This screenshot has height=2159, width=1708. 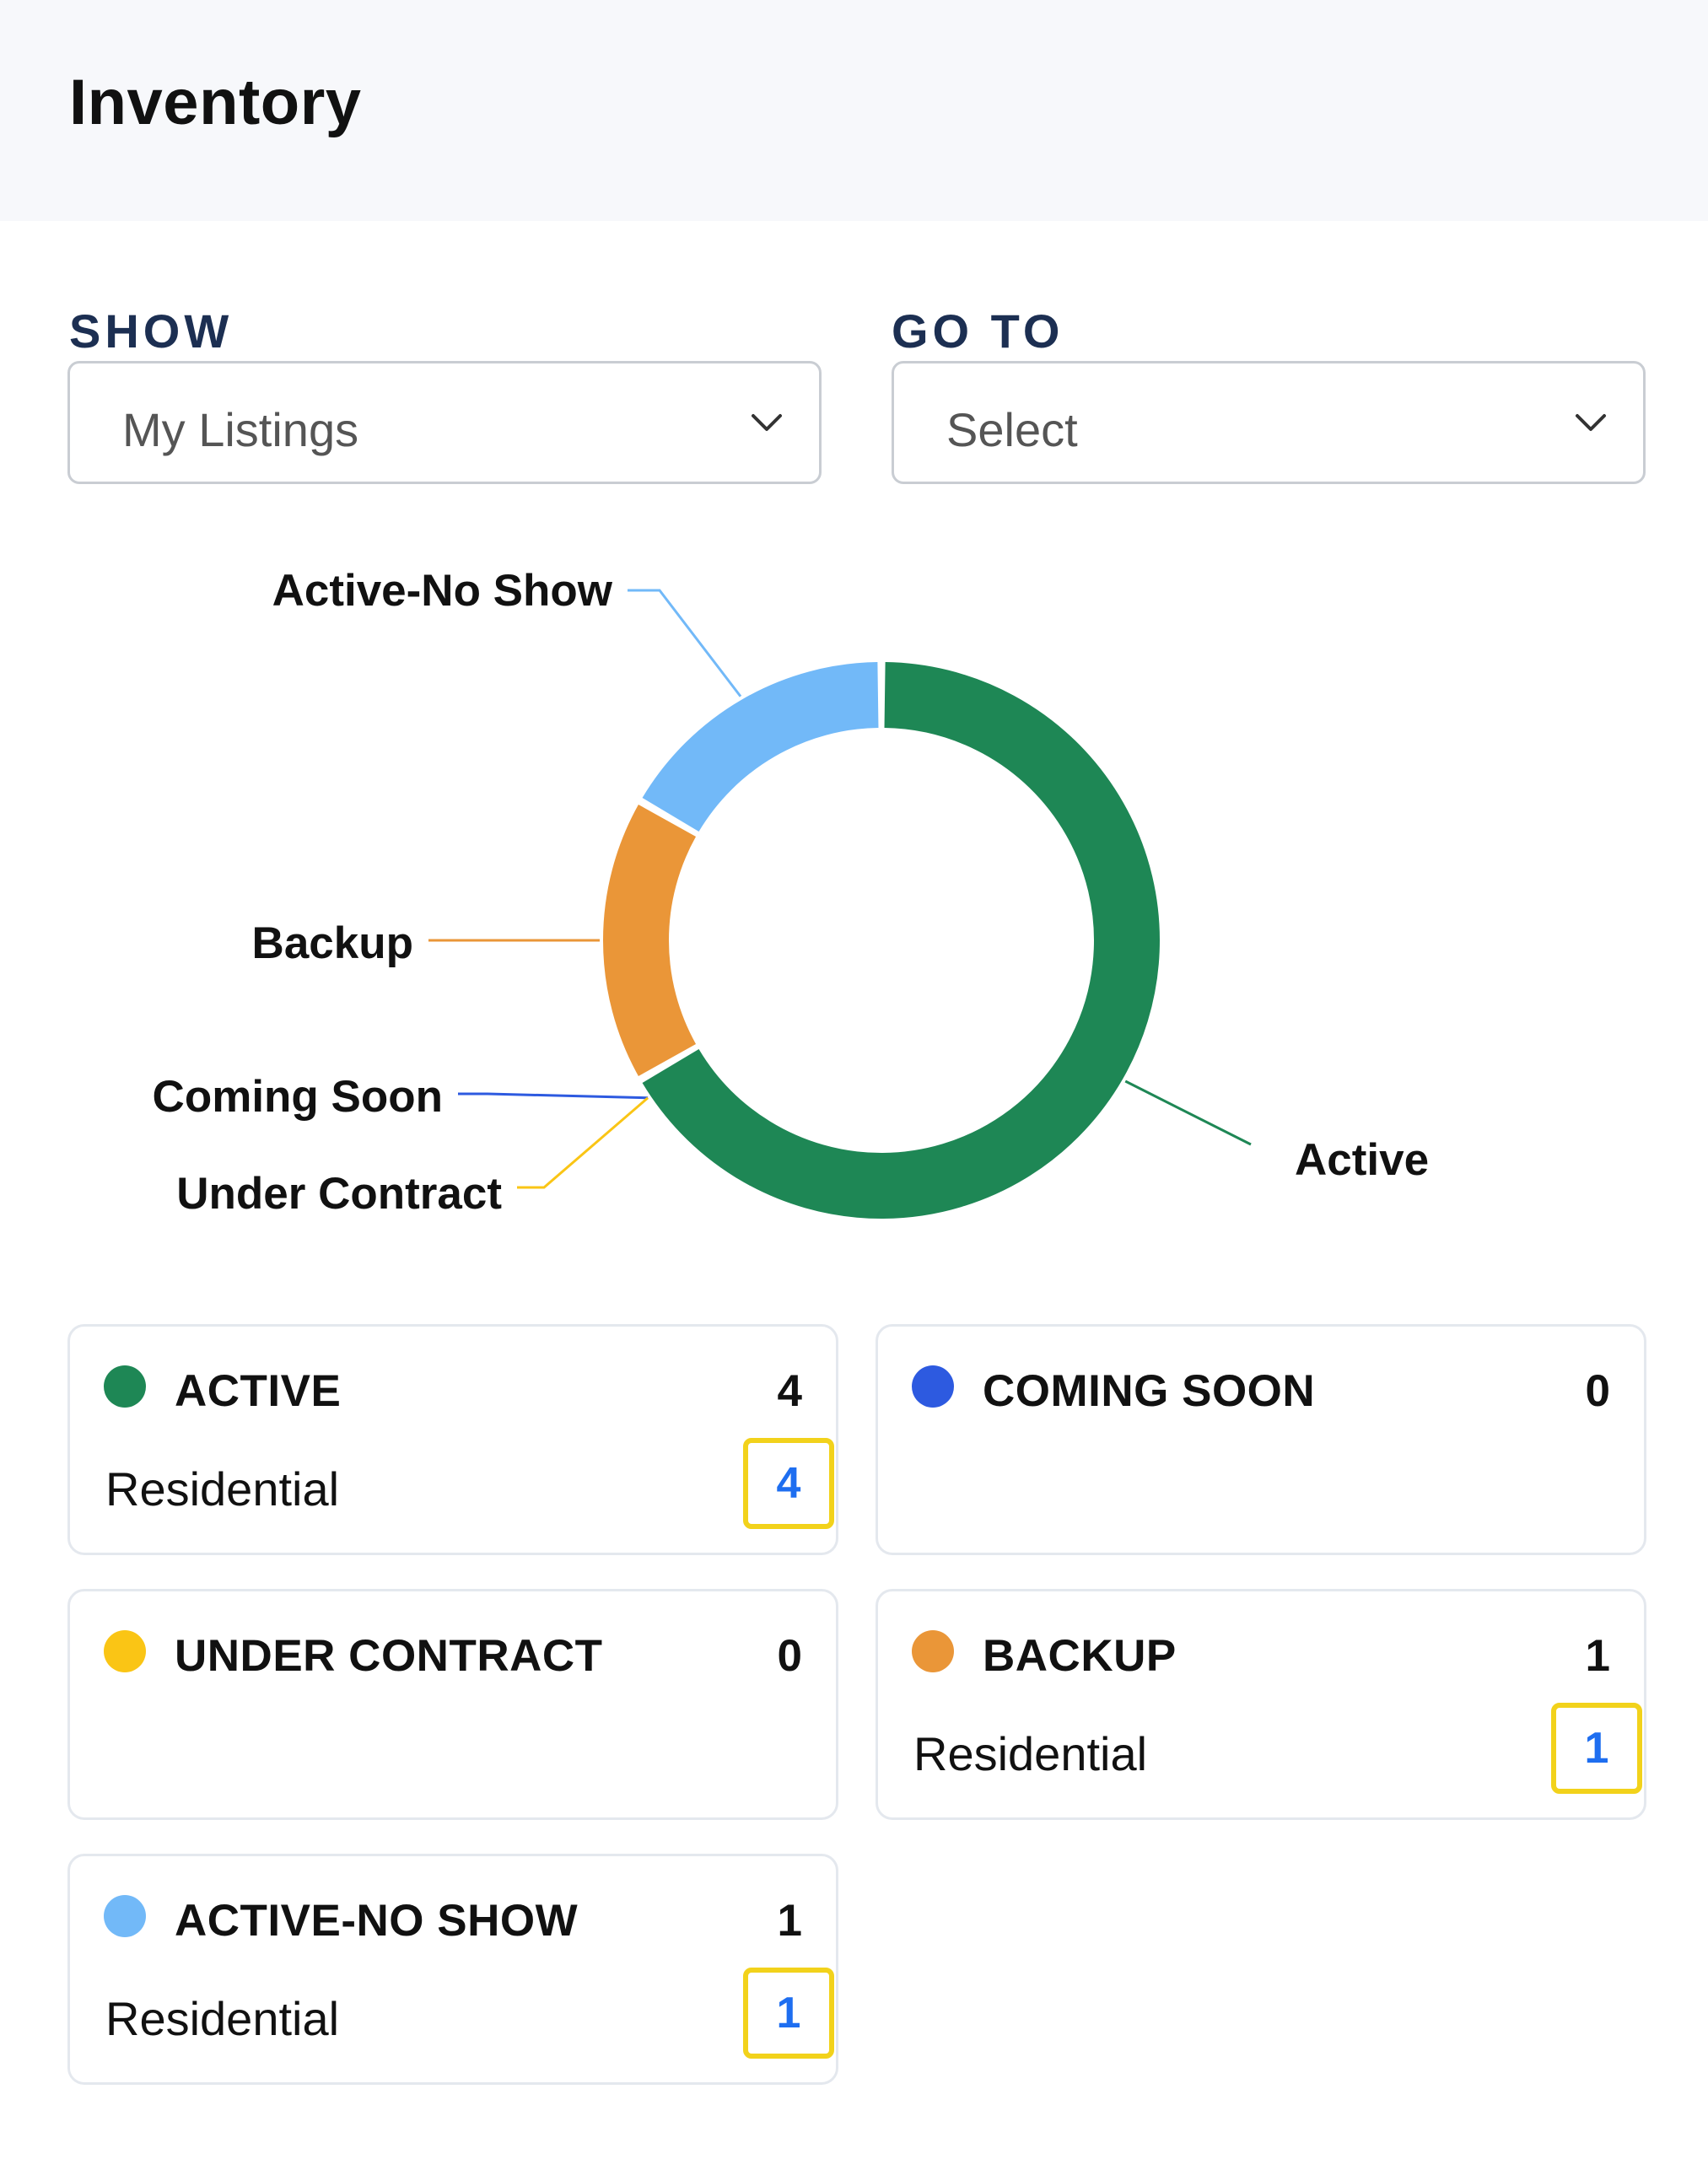 I want to click on donut-label: Active, so click(x=1362, y=1160).